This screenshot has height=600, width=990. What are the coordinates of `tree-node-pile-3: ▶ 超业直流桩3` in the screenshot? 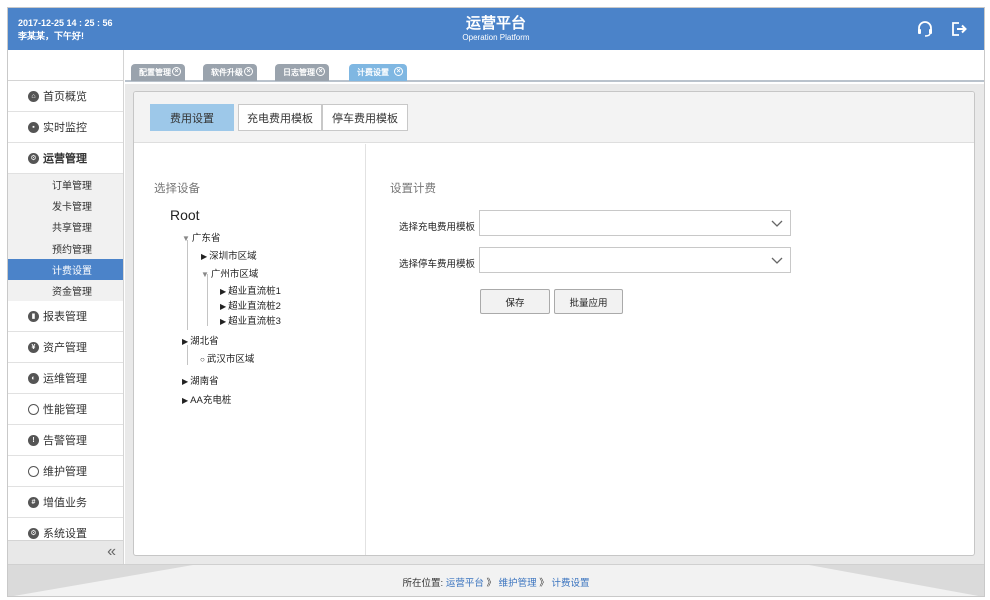 It's located at (250, 320).